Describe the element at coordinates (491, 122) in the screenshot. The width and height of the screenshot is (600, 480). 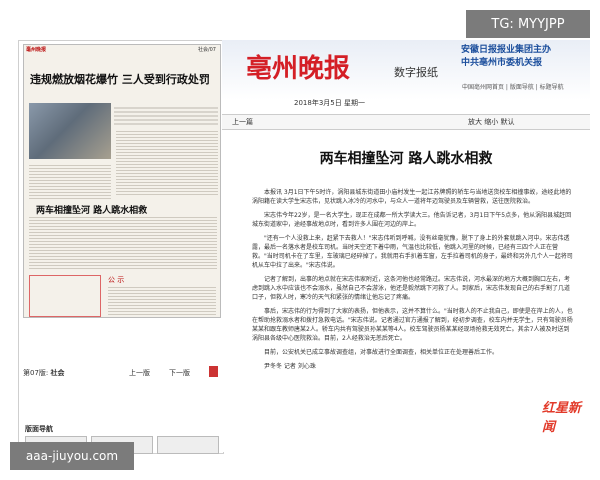
I see `zoom-controls: 放大 缩小 默认` at that location.